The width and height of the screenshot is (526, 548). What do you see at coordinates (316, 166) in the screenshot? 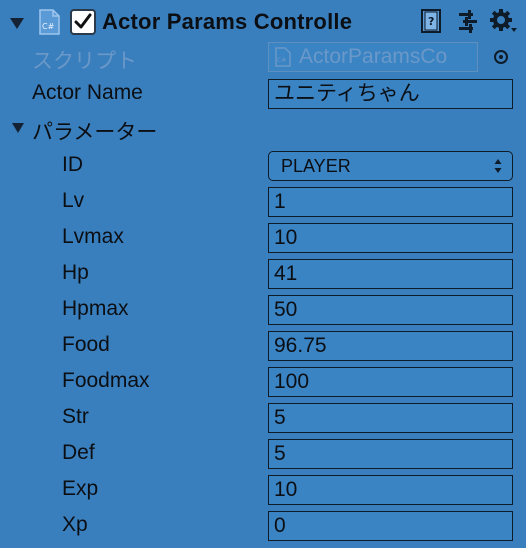
I see `id-dropdown-value: PLAYER` at bounding box center [316, 166].